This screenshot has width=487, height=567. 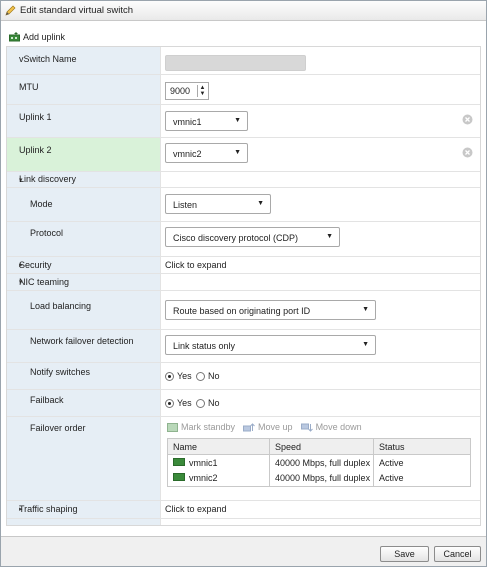 I want to click on uplink2-select: vmnic2 ▼, so click(x=206, y=153).